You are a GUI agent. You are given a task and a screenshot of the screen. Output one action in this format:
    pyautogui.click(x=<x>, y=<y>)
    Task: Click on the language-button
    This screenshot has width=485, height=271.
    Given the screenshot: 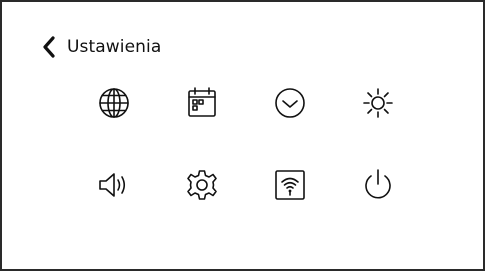 What is the action you would take?
    pyautogui.click(x=114, y=103)
    